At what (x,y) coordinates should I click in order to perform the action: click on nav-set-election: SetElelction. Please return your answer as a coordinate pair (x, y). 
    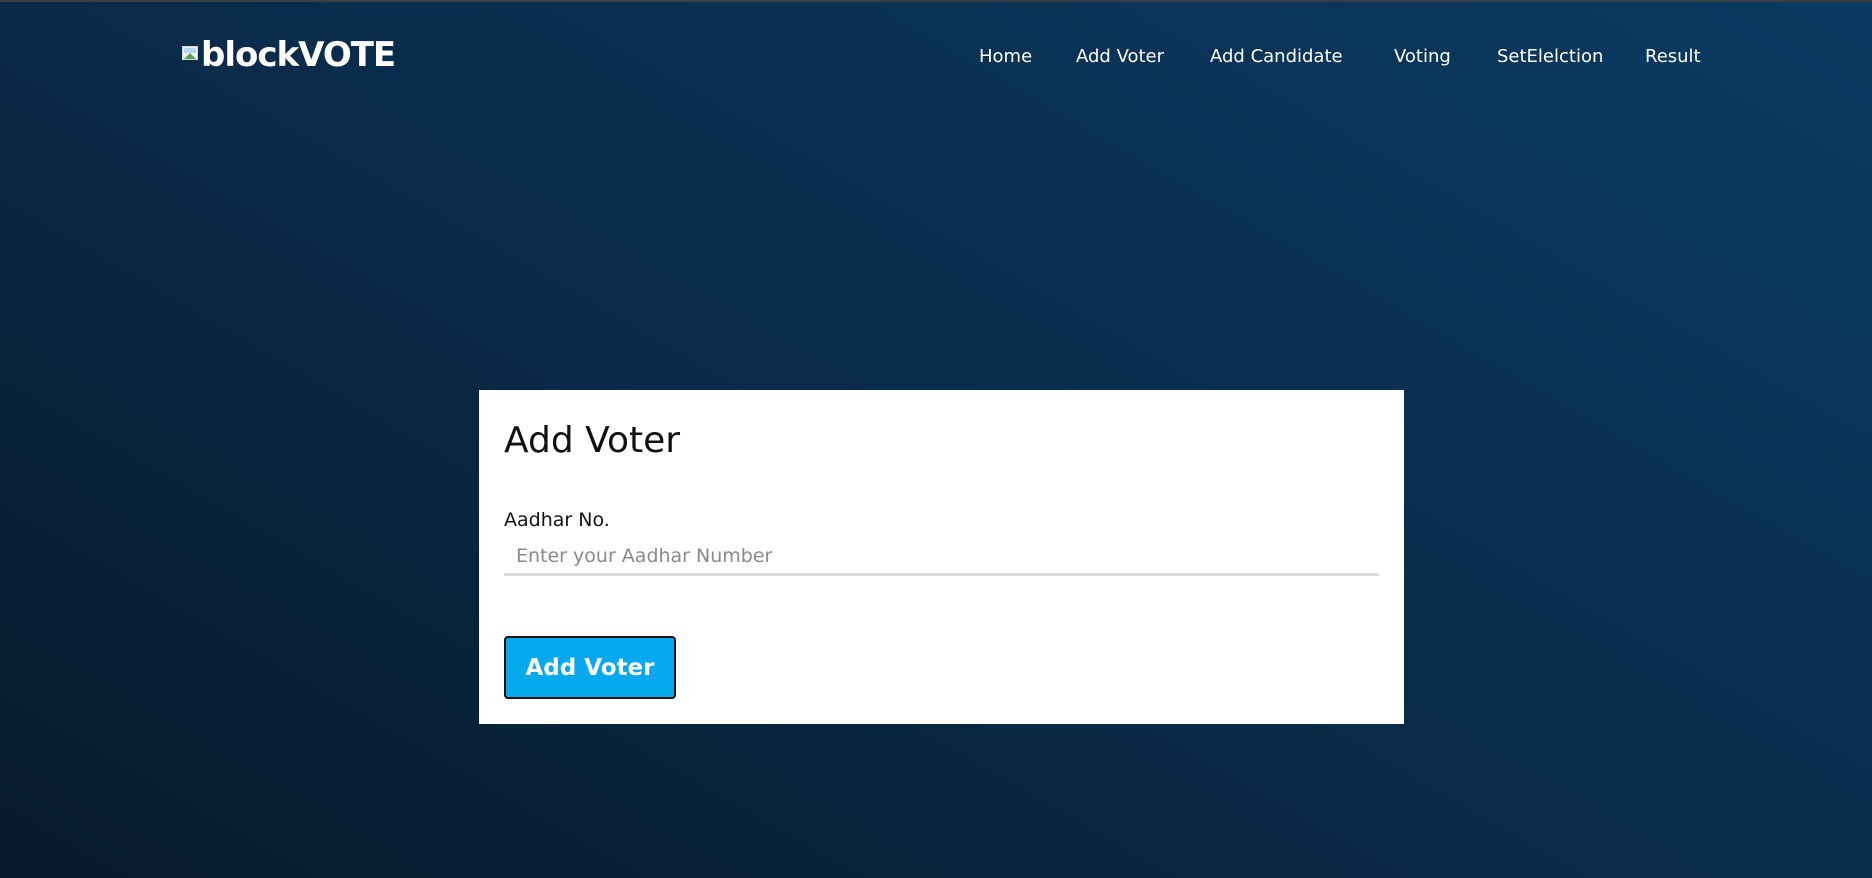
    Looking at the image, I should click on (1550, 57).